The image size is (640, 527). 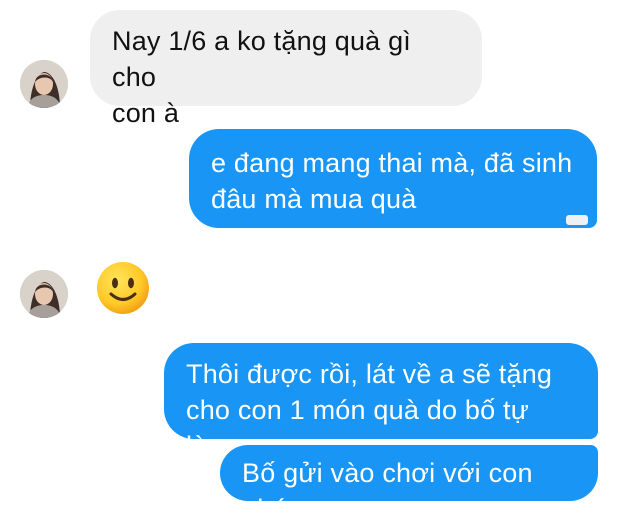 What do you see at coordinates (577, 220) in the screenshot?
I see `seen-indicator` at bounding box center [577, 220].